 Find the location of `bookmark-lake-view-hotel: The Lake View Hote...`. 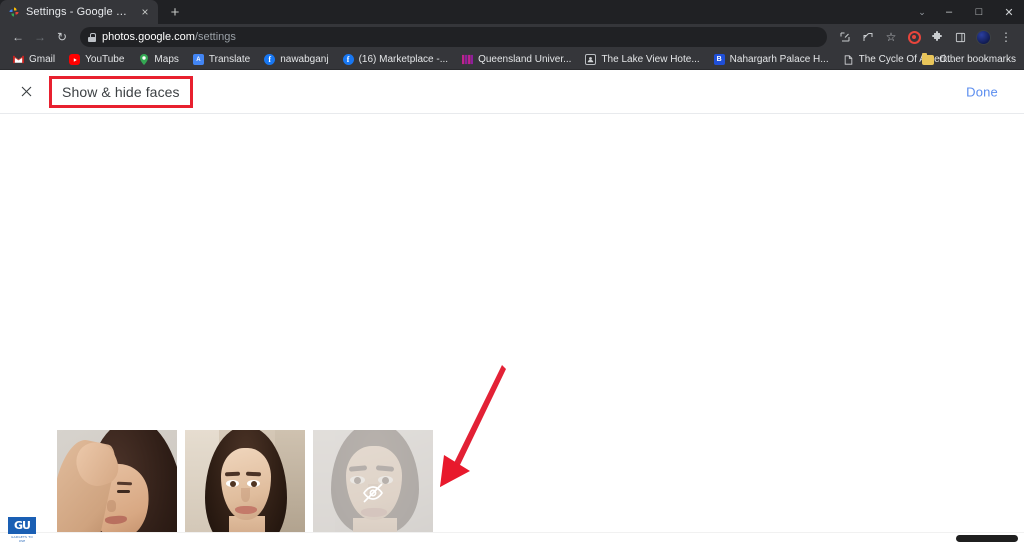

bookmark-lake-view-hotel: The Lake View Hote... is located at coordinates (642, 60).